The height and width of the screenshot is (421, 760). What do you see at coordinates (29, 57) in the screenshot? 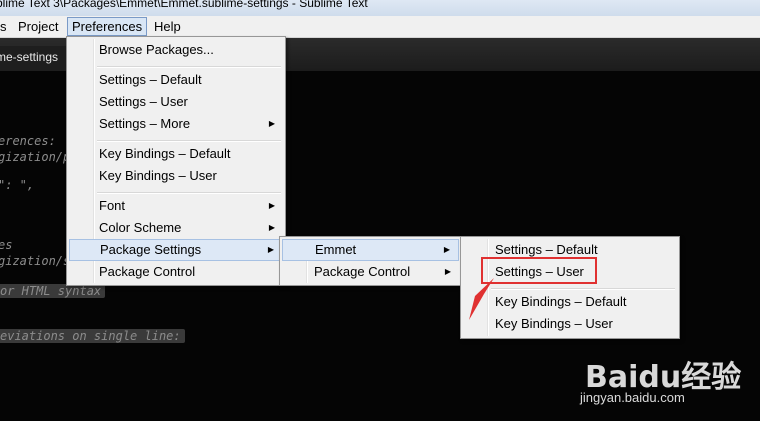
I see `tab-label: me-settings` at bounding box center [29, 57].